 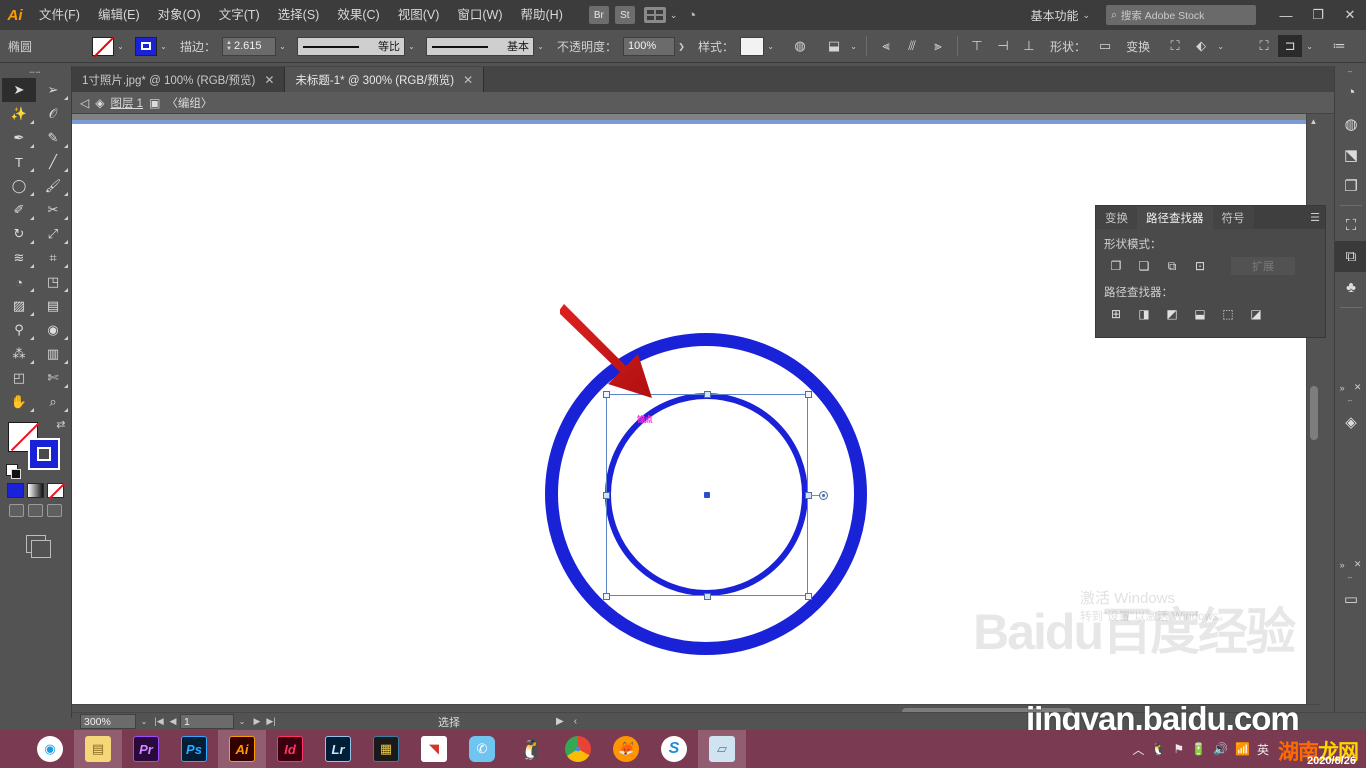 I want to click on default-fill-stroke-icon, so click(x=13, y=471).